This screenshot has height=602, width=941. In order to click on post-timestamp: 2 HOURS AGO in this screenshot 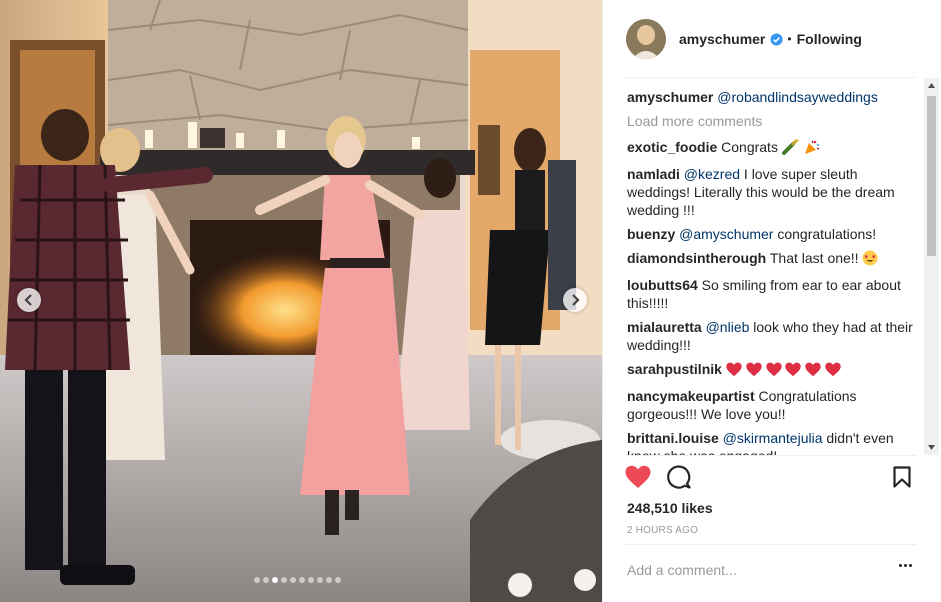, I will do `click(662, 530)`.